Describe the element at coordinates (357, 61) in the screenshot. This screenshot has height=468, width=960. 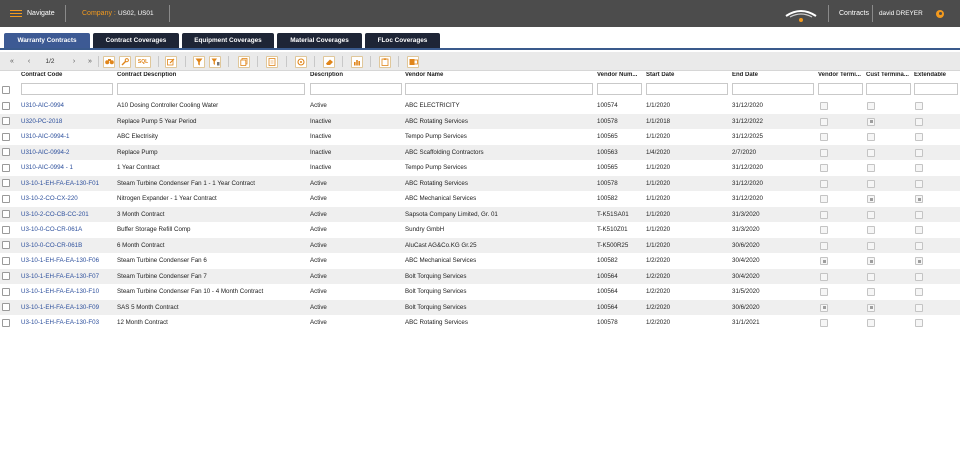
I see `chart-icon` at that location.